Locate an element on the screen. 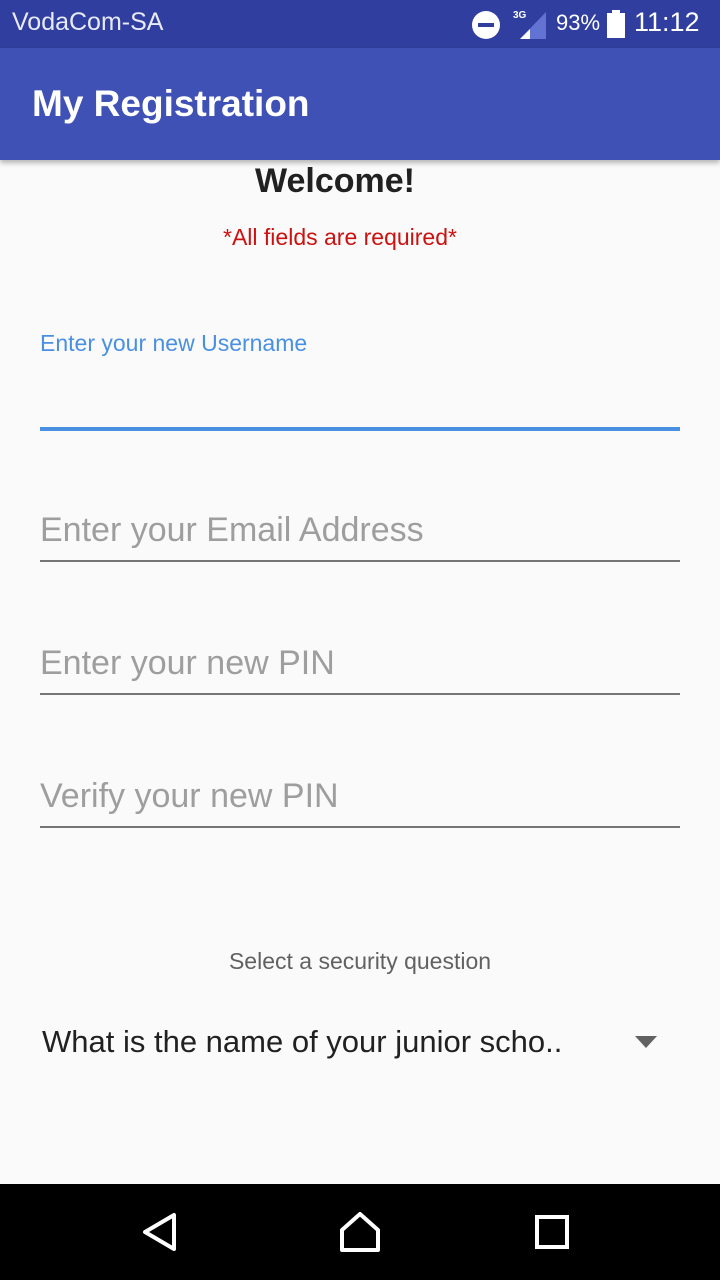  battery-percent: 93% is located at coordinates (578, 22).